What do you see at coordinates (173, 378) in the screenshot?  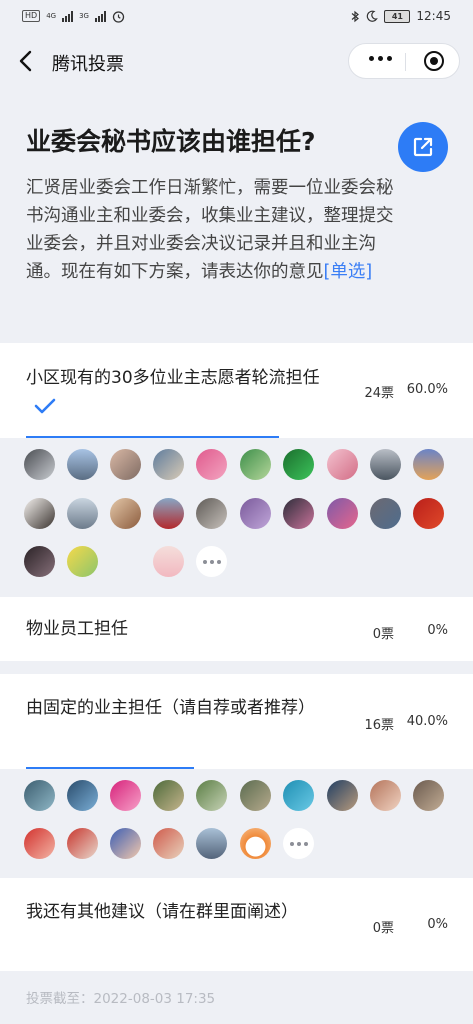 I see `option-1-text: 小区现有的30多位业主志愿者轮流担任` at bounding box center [173, 378].